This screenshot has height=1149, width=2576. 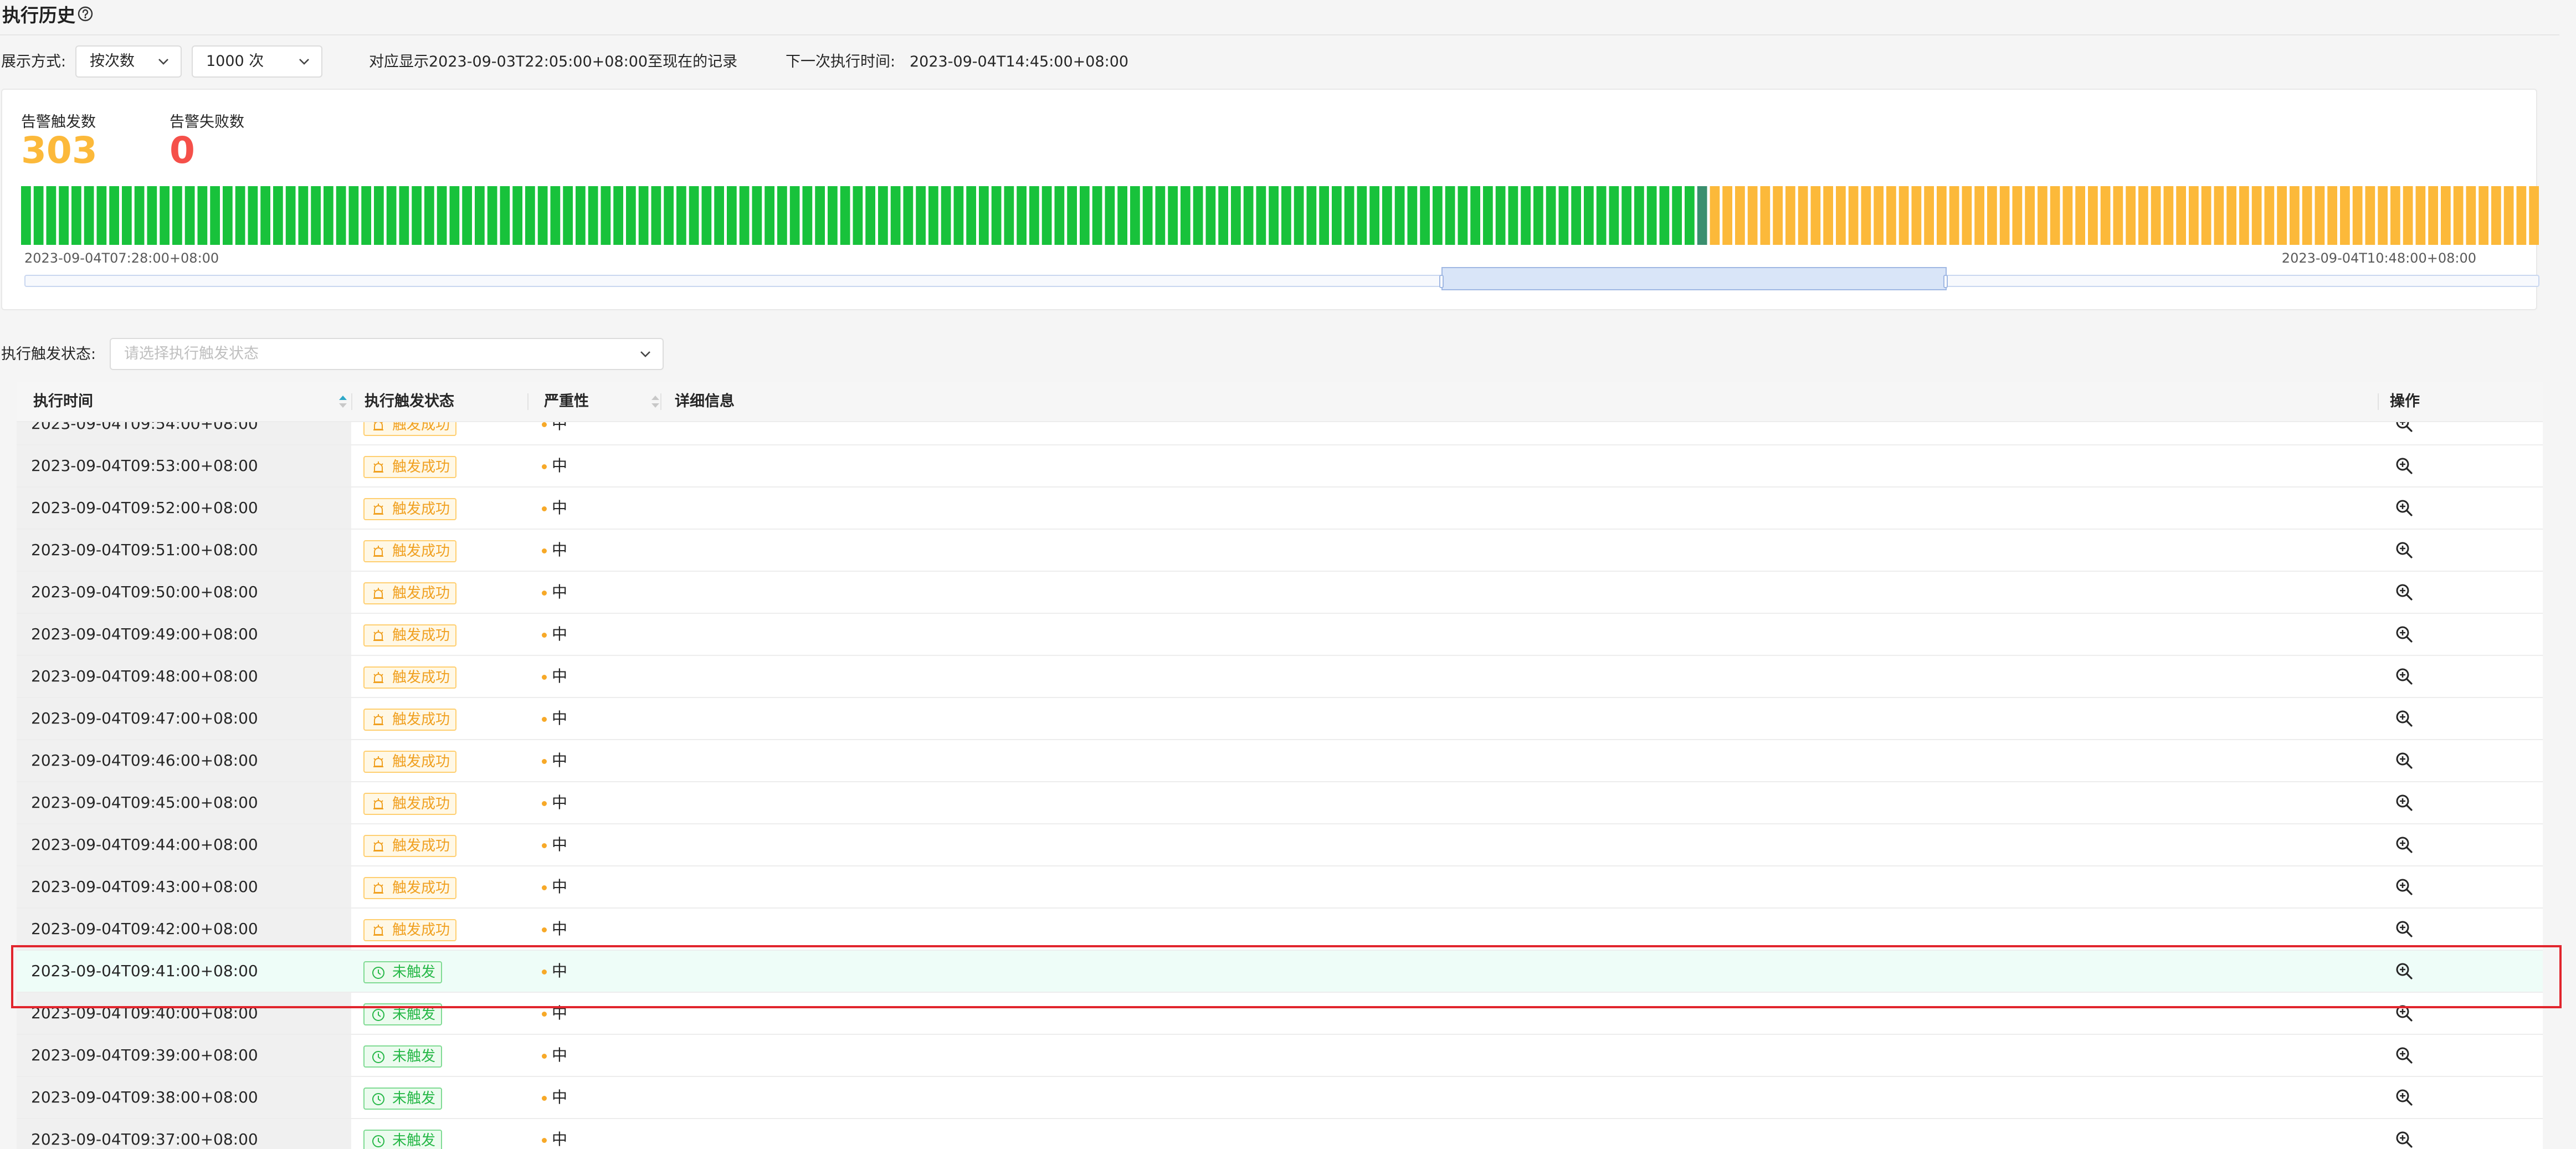 I want to click on table-row: 2023-09-04T09:38:00+08:00 未触发 中, so click(x=1280, y=1098).